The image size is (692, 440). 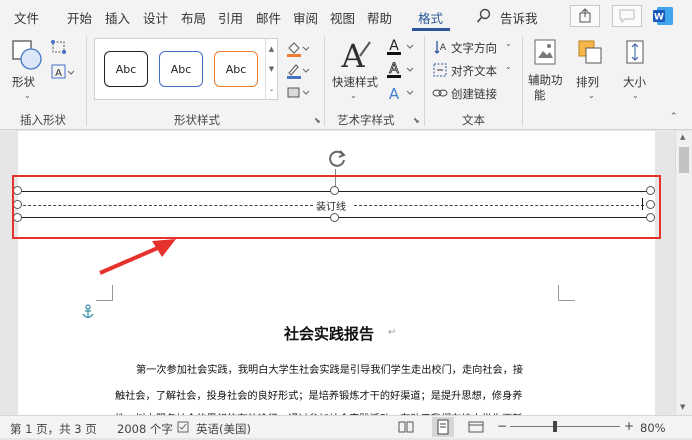 What do you see at coordinates (401, 47) in the screenshot?
I see `text-fill-icon: A` at bounding box center [401, 47].